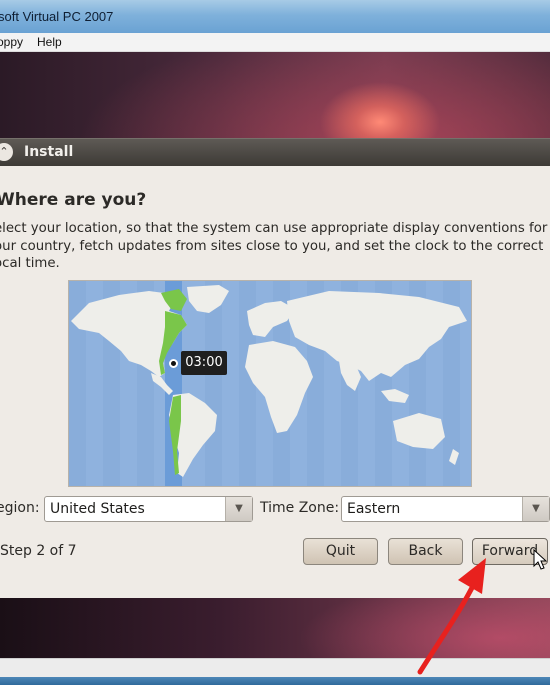  I want to click on desktop-background-top, so click(275, 95).